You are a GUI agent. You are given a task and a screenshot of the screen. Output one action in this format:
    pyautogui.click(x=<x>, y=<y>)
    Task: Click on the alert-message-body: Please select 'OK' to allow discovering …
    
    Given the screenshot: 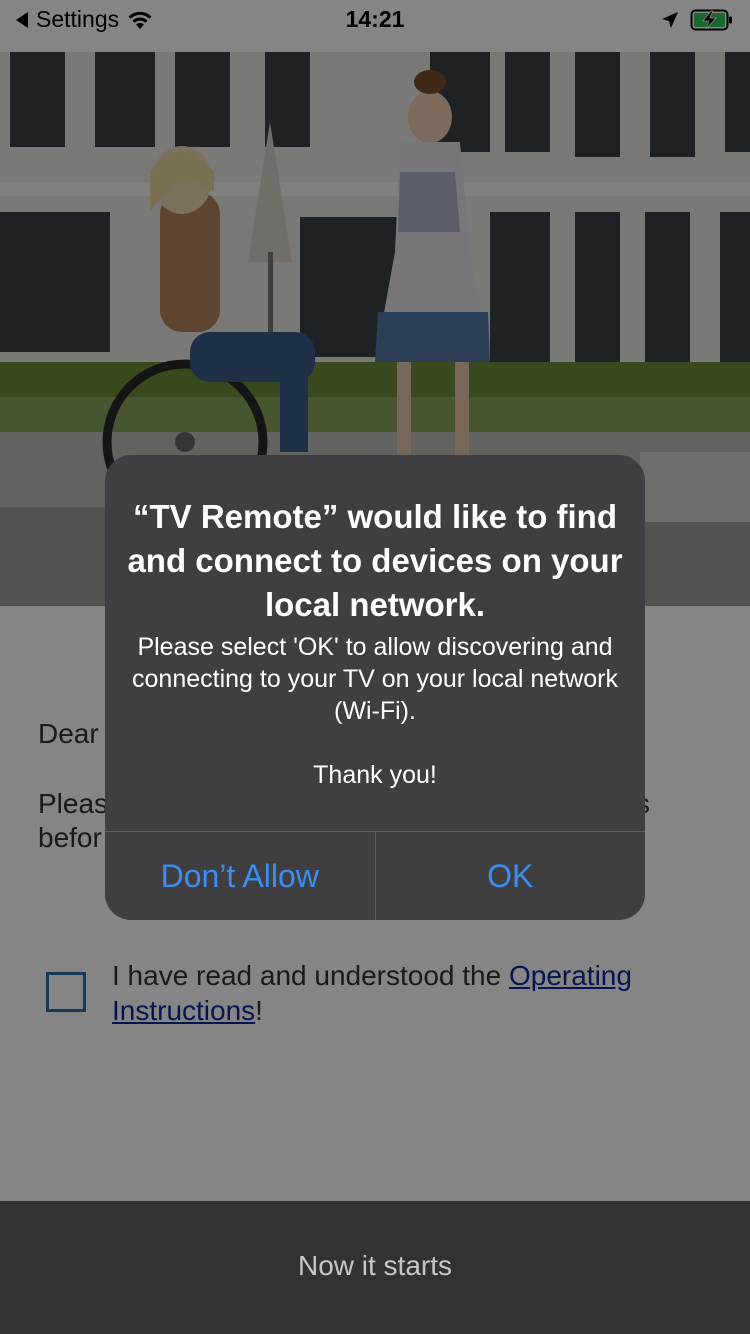 What is the action you would take?
    pyautogui.click(x=375, y=679)
    